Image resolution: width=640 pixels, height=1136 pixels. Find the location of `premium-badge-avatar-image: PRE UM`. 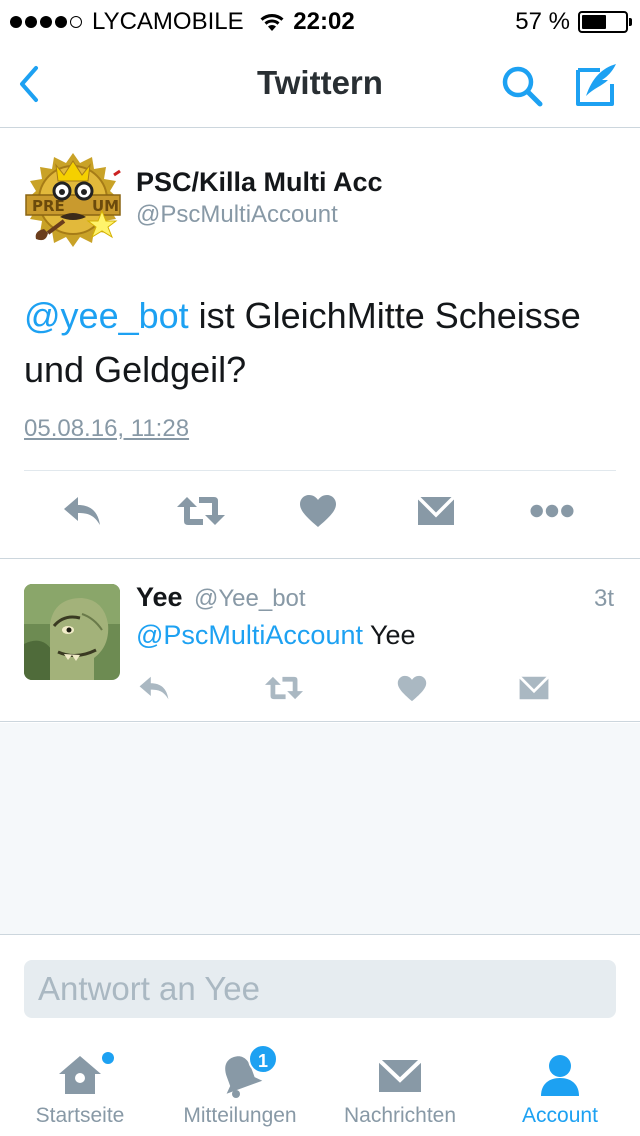

premium-badge-avatar-image: PRE UM is located at coordinates (73, 200).